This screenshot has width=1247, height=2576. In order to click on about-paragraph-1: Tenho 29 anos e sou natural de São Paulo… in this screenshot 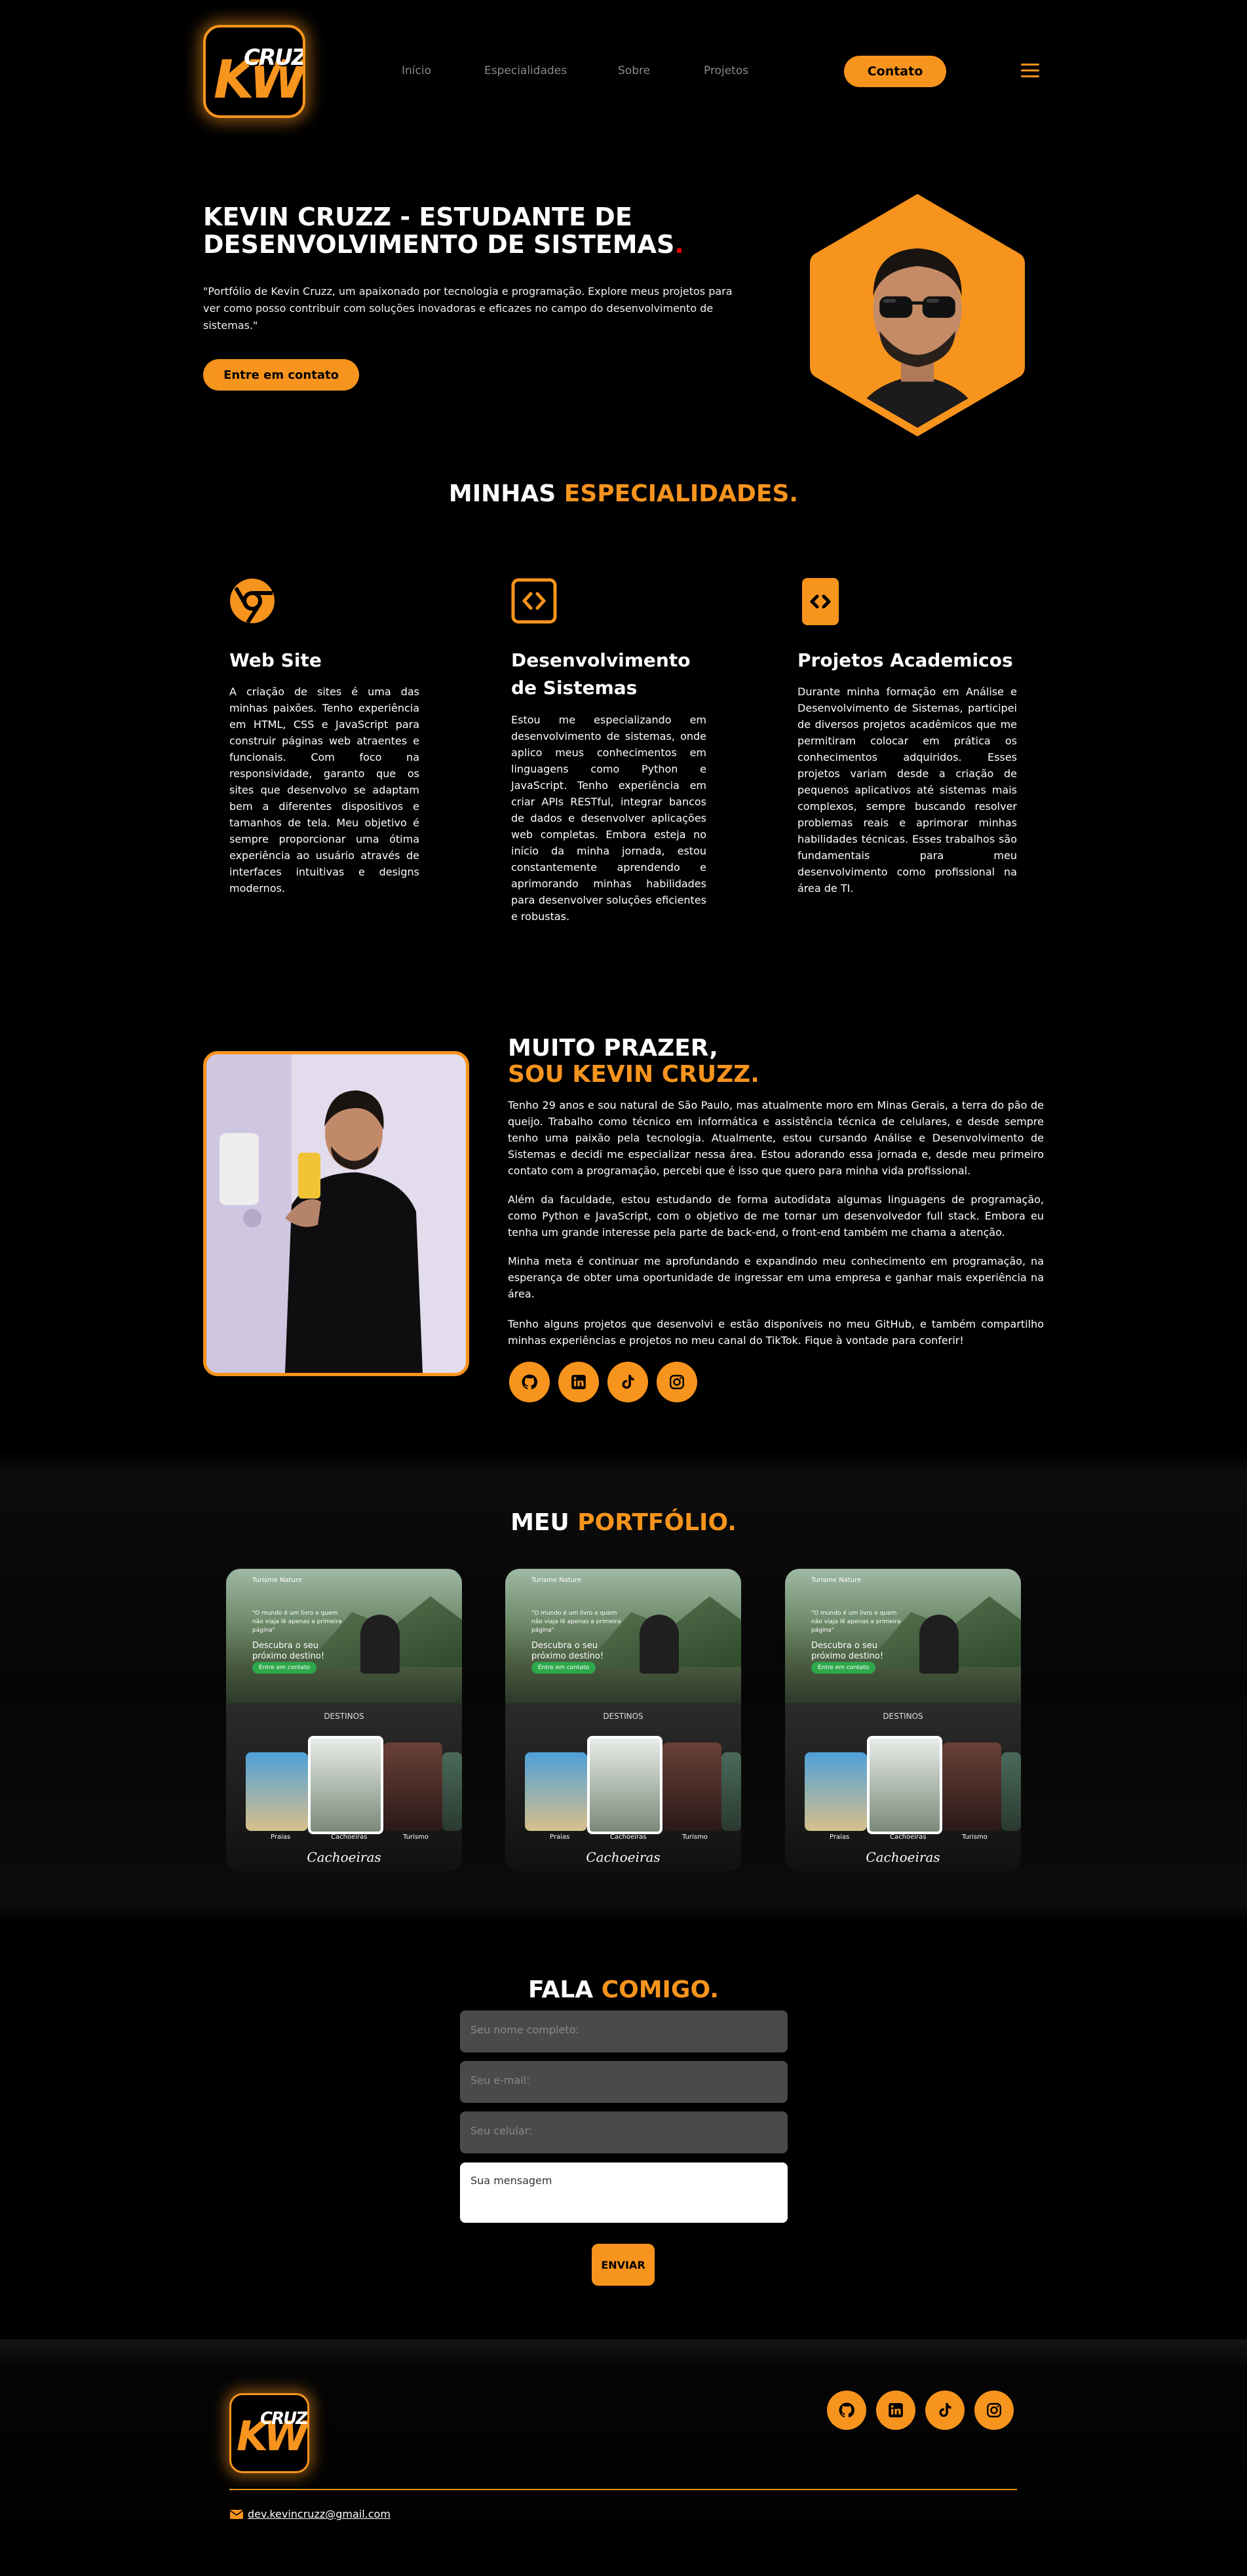, I will do `click(776, 1138)`.